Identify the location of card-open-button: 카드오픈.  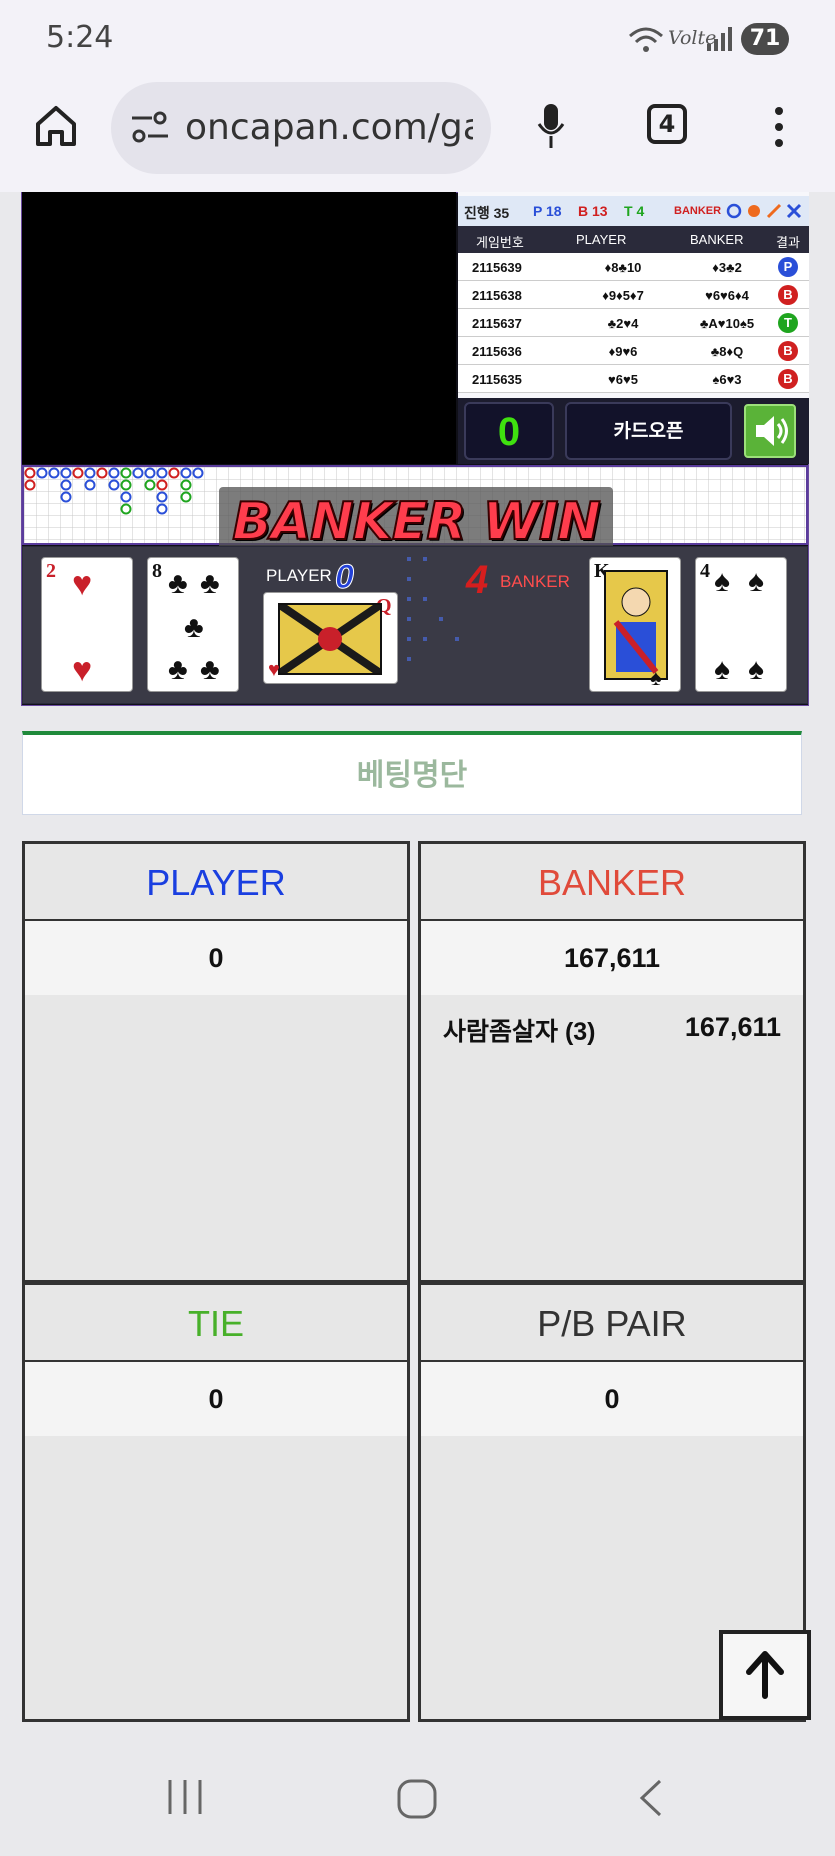
(648, 431).